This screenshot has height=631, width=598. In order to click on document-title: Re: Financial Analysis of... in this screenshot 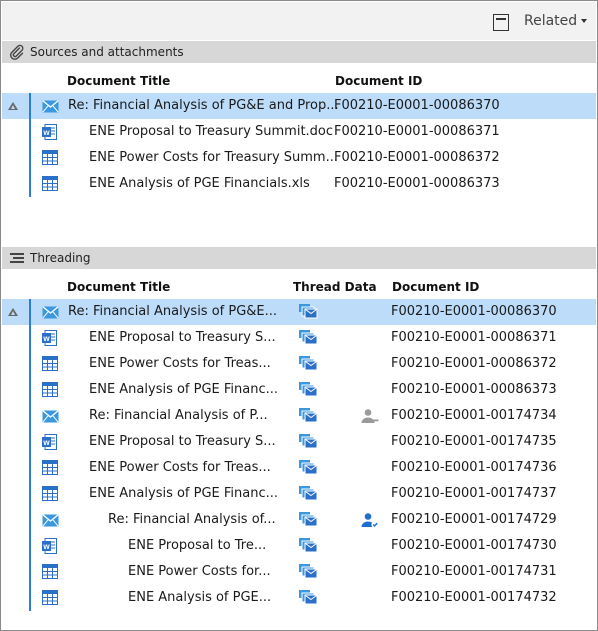, I will do `click(192, 519)`.